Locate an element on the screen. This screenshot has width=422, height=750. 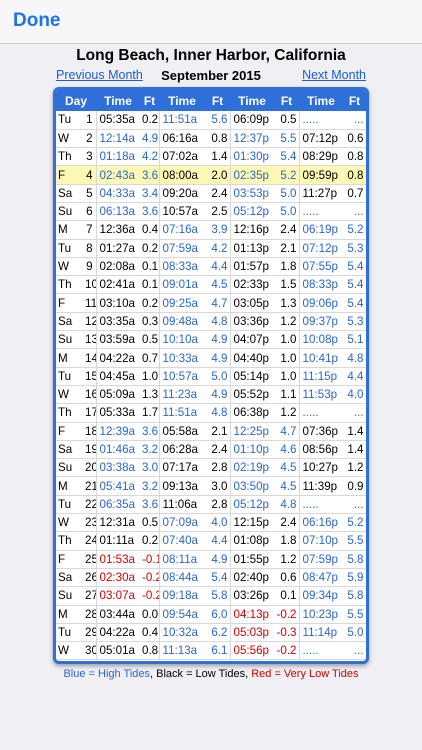
station-title: Long Beach, Inner Harbor, California is located at coordinates (211, 55).